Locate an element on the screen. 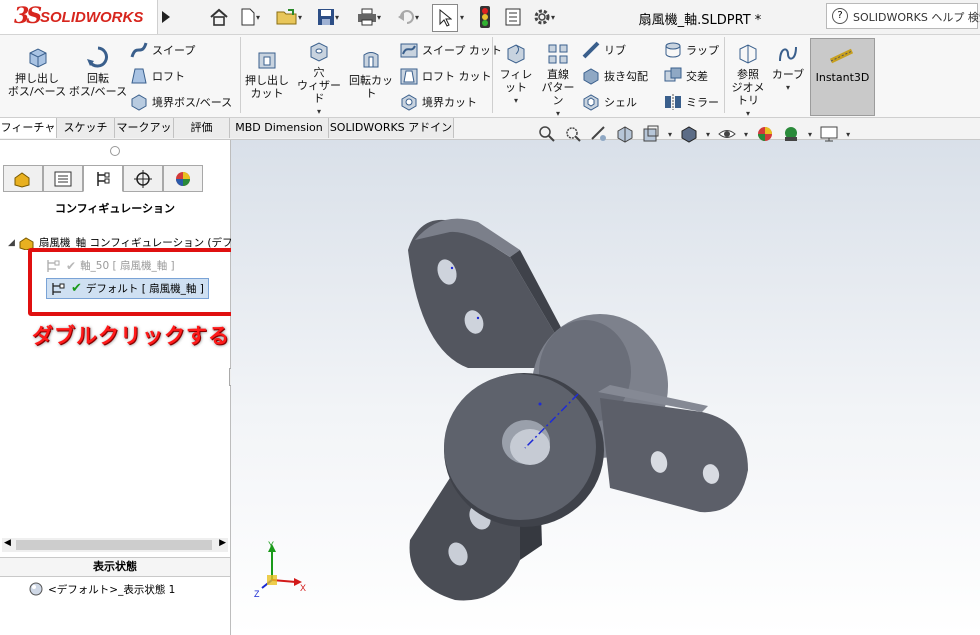 The width and height of the screenshot is (980, 635). boundary-cut-label: 境界カット is located at coordinates (449, 102).